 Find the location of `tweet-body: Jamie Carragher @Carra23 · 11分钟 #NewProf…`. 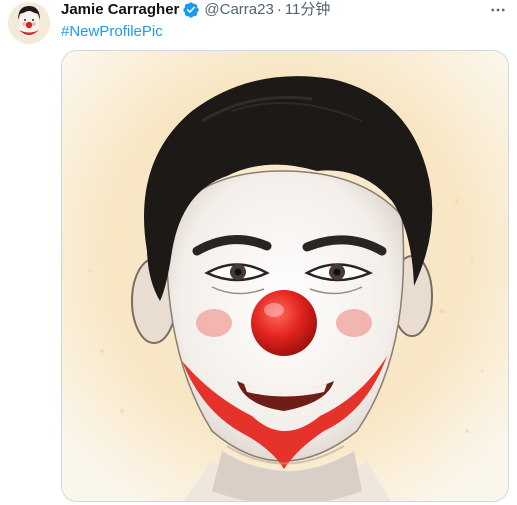

tweet-body: Jamie Carragher @Carra23 · 11分钟 #NewProf… is located at coordinates (289, 21).